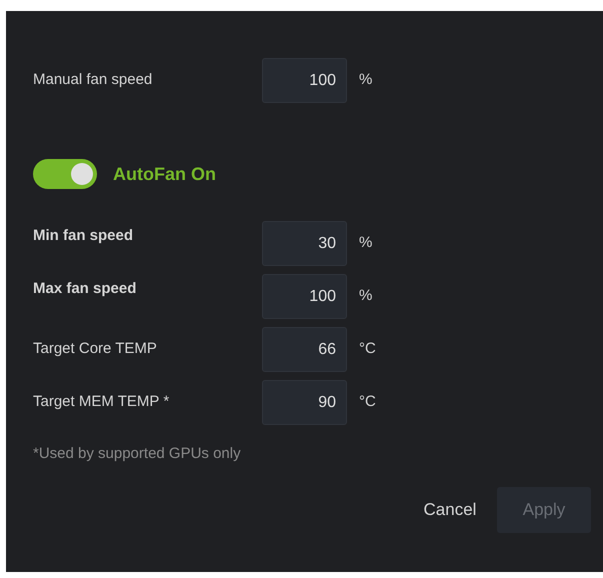 This screenshot has height=578, width=603. Describe the element at coordinates (304, 402) in the screenshot. I see `number-field: 90` at that location.